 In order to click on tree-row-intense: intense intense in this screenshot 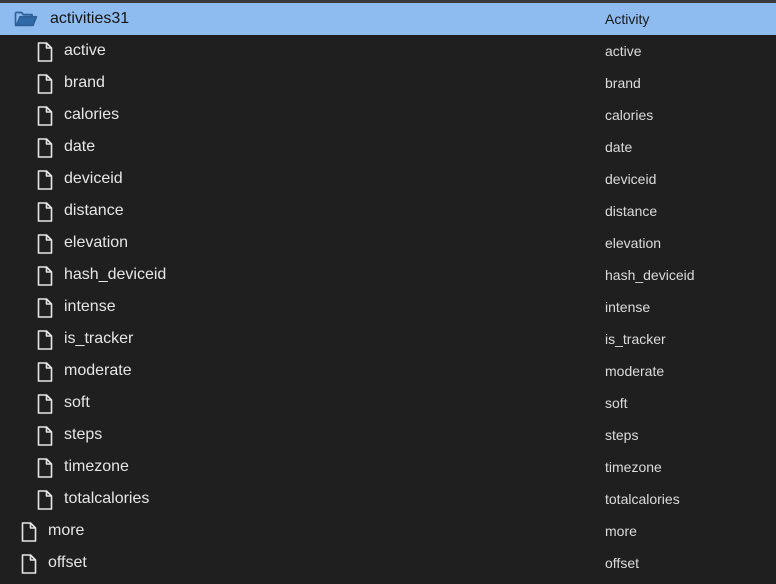, I will do `click(388, 307)`.